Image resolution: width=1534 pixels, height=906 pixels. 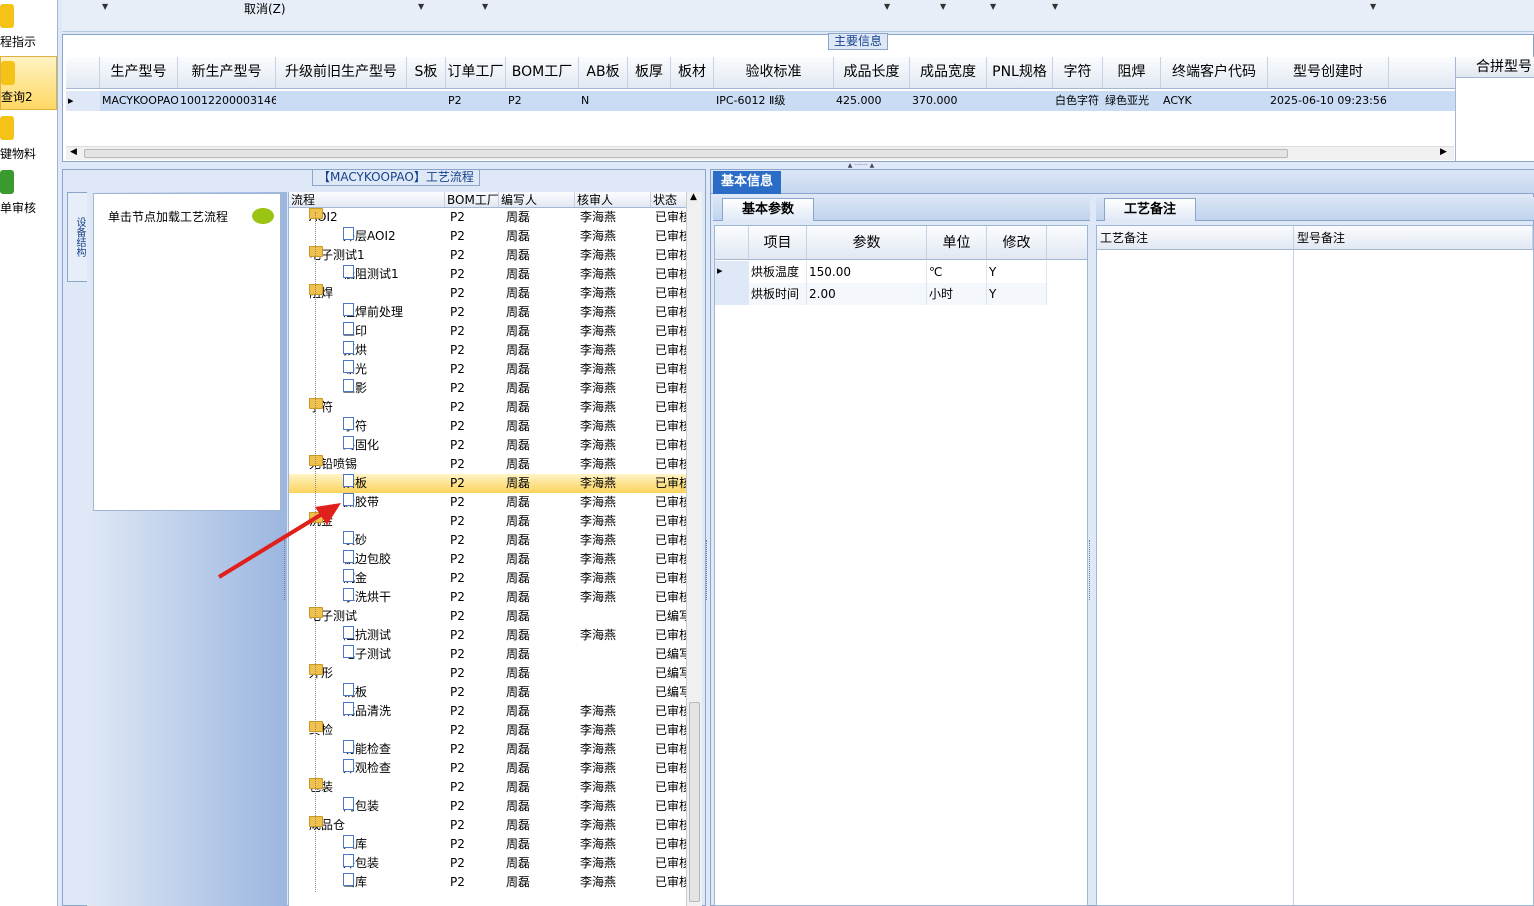 I want to click on tree-node: 撕胶带, so click(x=361, y=502).